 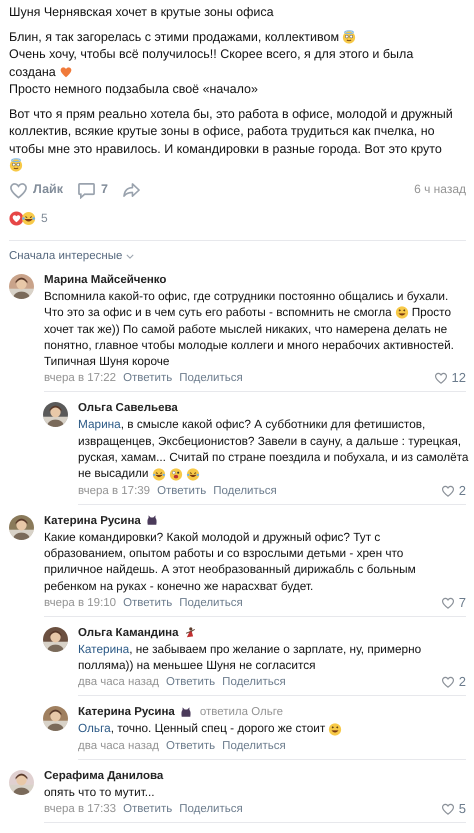 I want to click on comment-text: Вспомнила какой-то офис, где сотрудники постоянно общались и бухали., so click(x=246, y=296).